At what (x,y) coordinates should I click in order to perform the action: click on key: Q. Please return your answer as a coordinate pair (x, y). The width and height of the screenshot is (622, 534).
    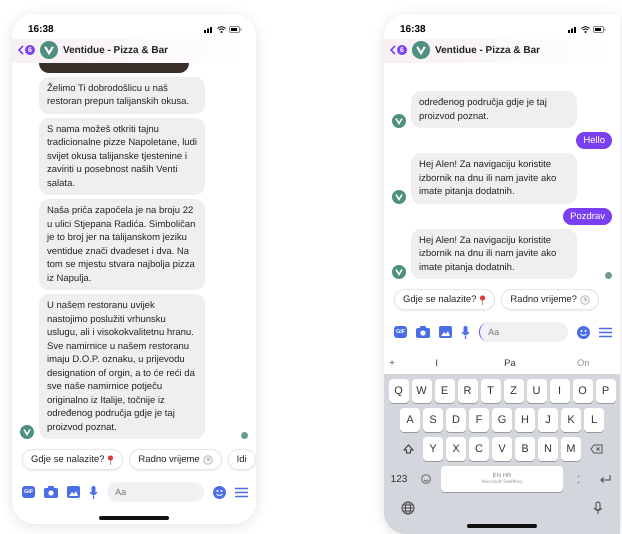
    Looking at the image, I should click on (398, 391).